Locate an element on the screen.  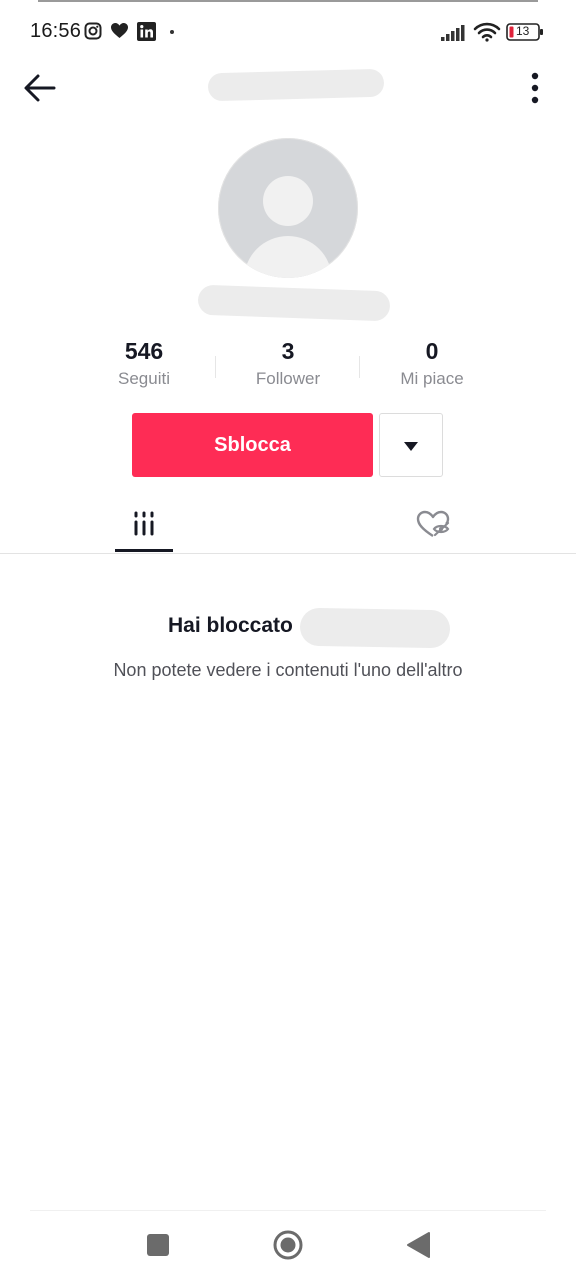
wifi-icon is located at coordinates (487, 34).